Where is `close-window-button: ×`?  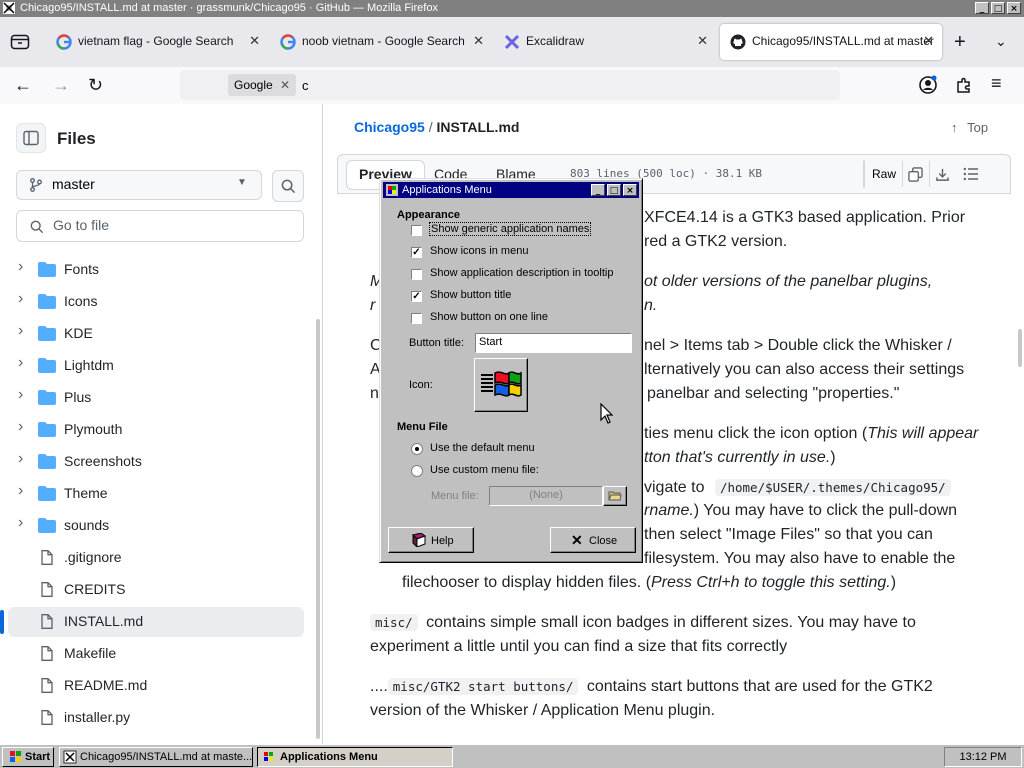 close-window-button: × is located at coordinates (1014, 8).